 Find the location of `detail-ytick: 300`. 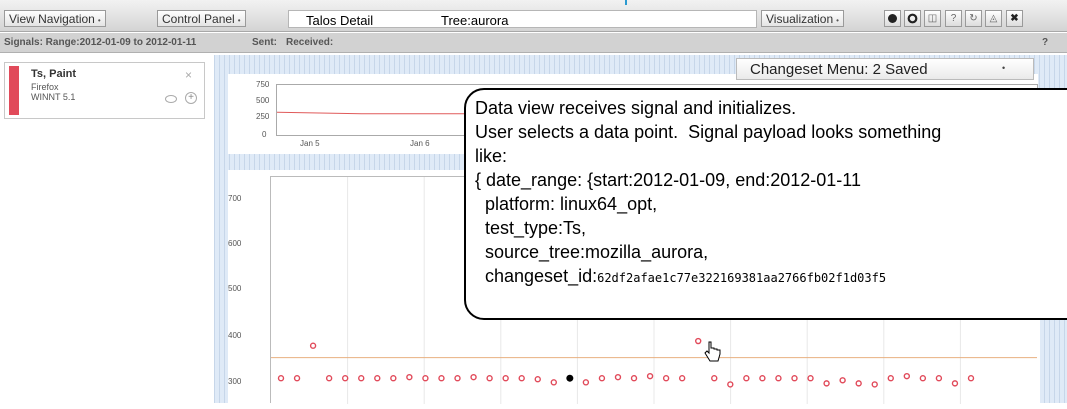

detail-ytick: 300 is located at coordinates (235, 381).